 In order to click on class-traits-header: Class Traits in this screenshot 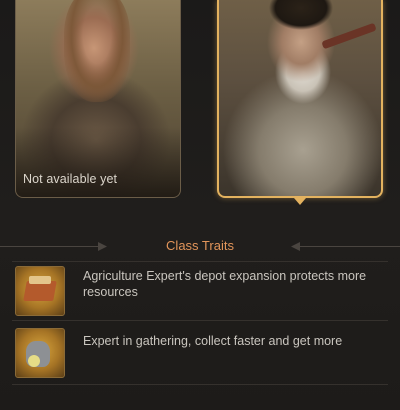, I will do `click(200, 246)`.